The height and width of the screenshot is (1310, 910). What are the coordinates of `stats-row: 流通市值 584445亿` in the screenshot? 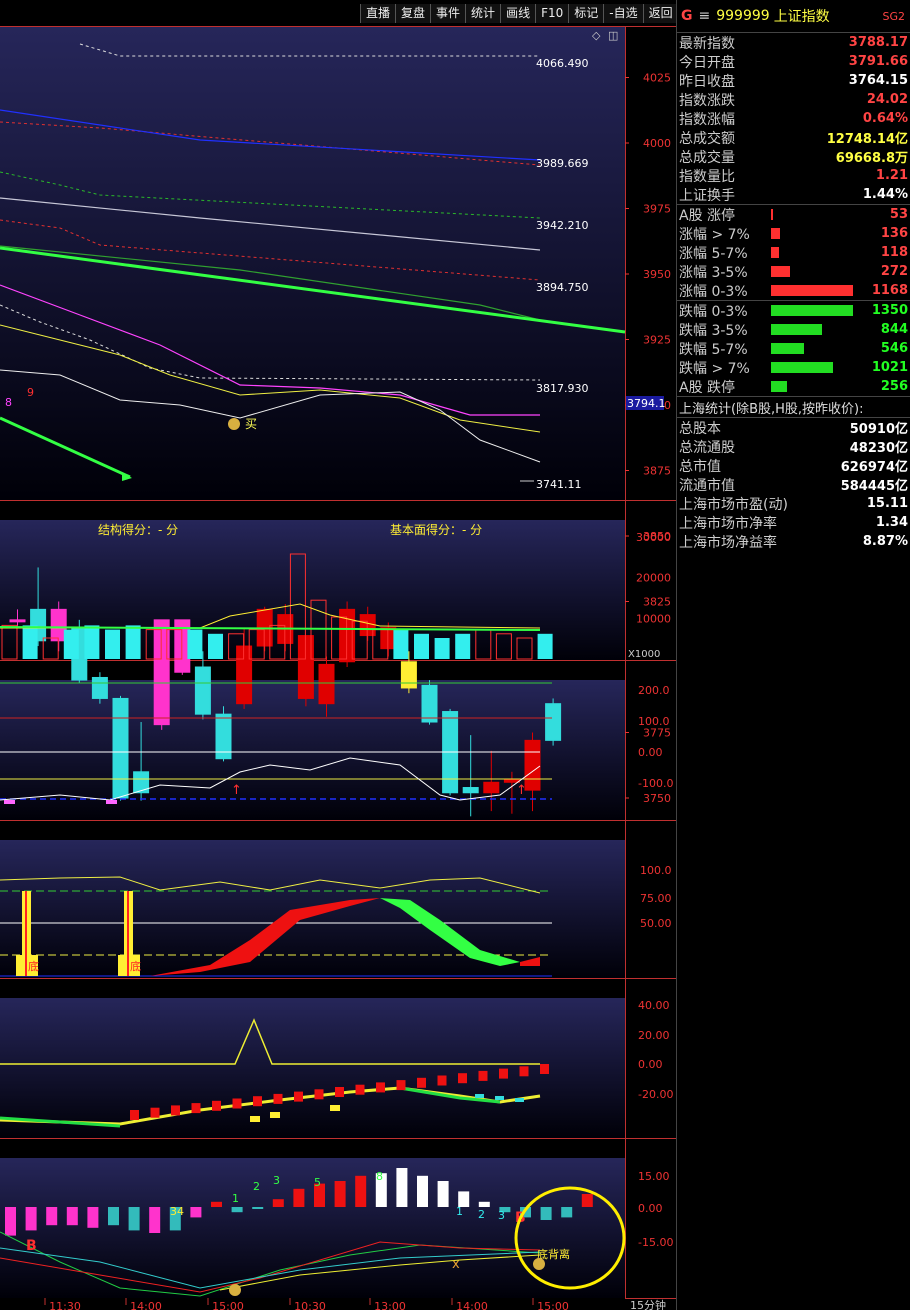 It's located at (793, 485).